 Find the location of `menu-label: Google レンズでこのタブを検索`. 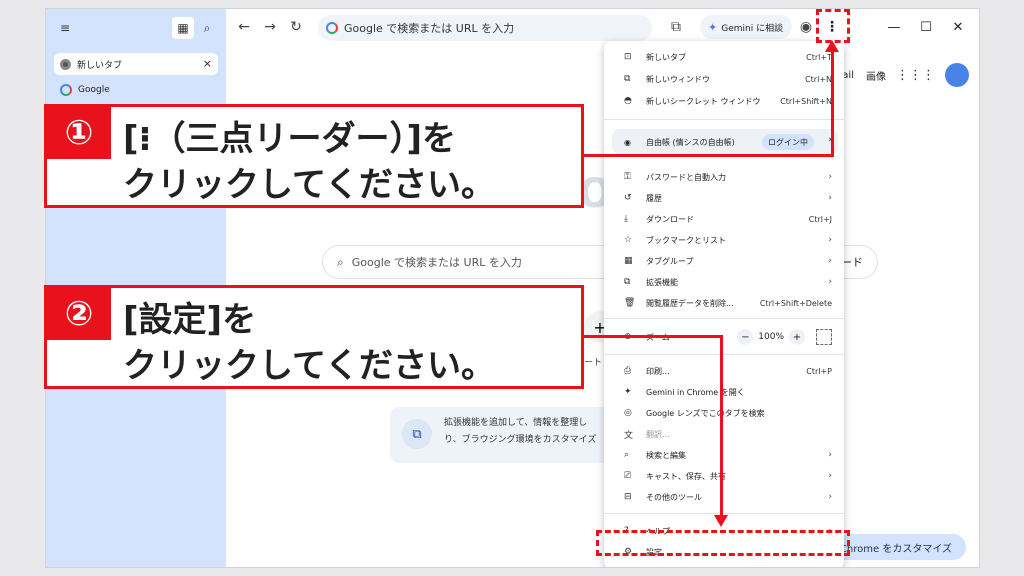

menu-label: Google レンズでこのタブを検索 is located at coordinates (705, 413).